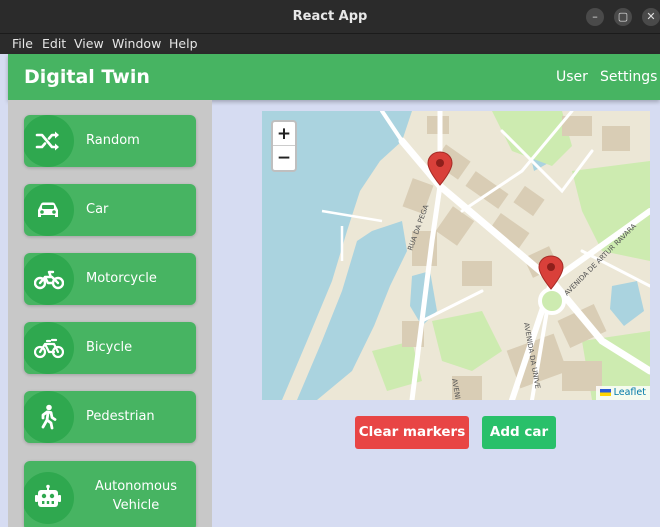 This screenshot has width=660, height=527. Describe the element at coordinates (630, 392) in the screenshot. I see `attribution-link: Leaflet` at that location.